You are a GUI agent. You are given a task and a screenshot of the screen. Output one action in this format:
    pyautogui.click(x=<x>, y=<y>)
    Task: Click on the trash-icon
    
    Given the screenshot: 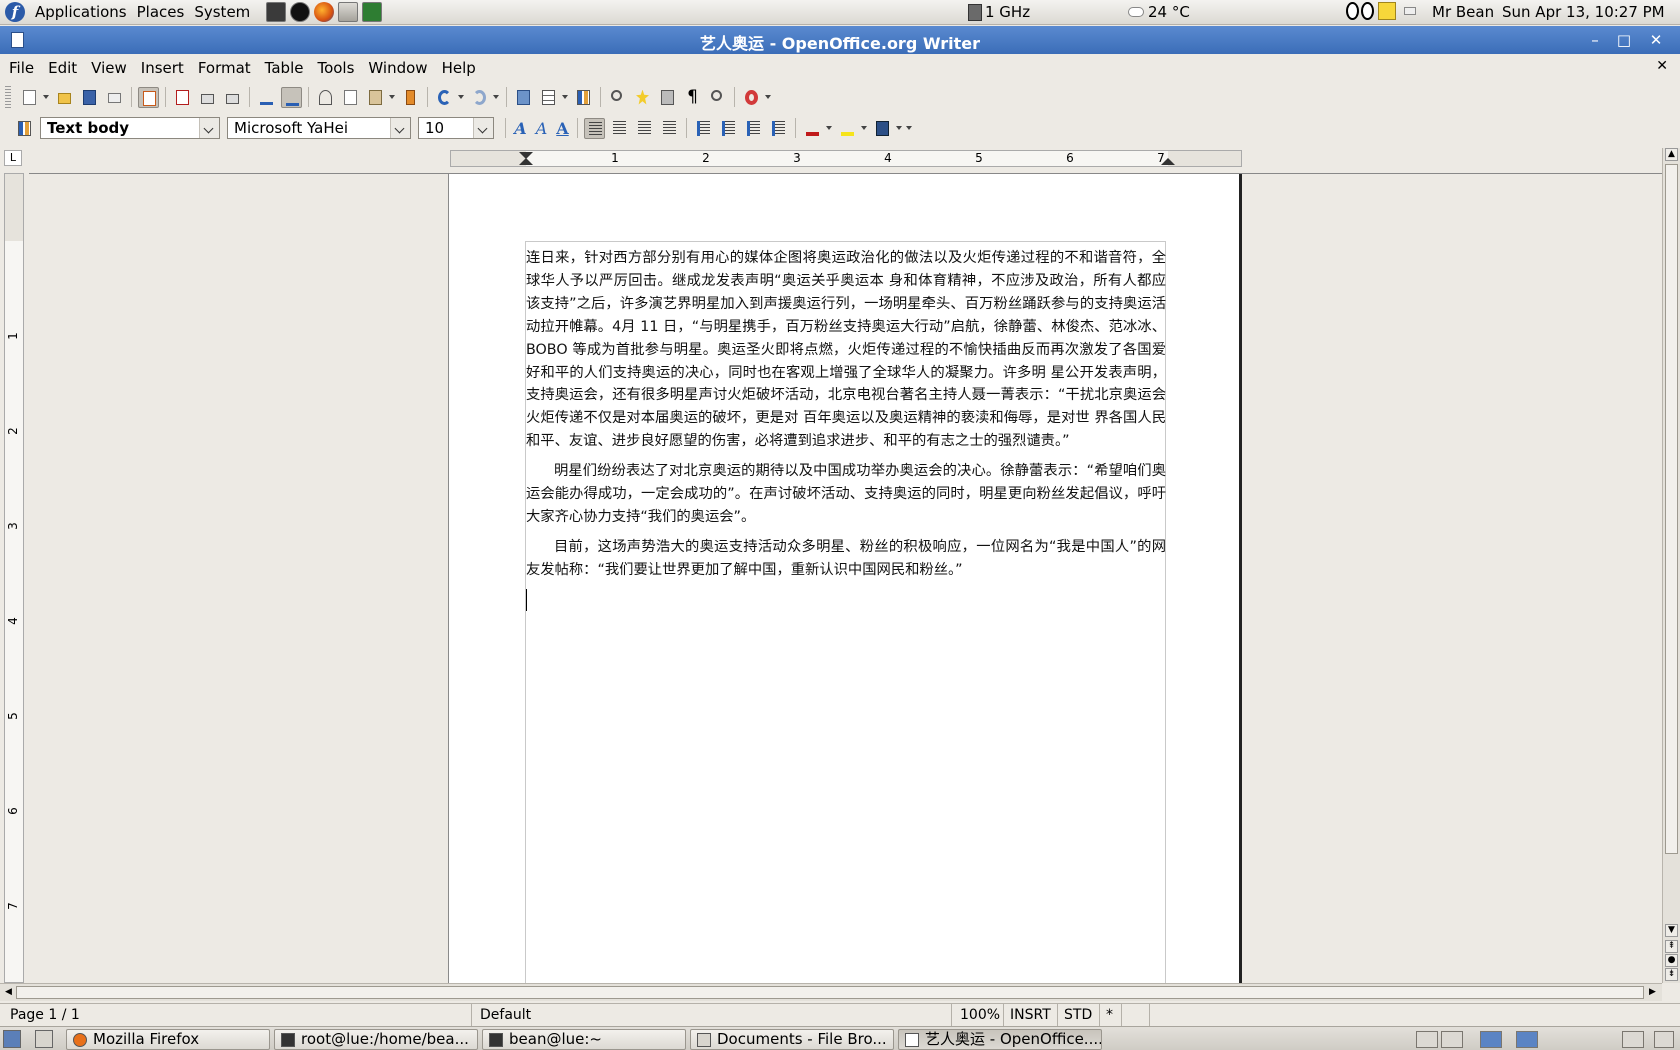 What is the action you would take?
    pyautogui.click(x=1633, y=1039)
    